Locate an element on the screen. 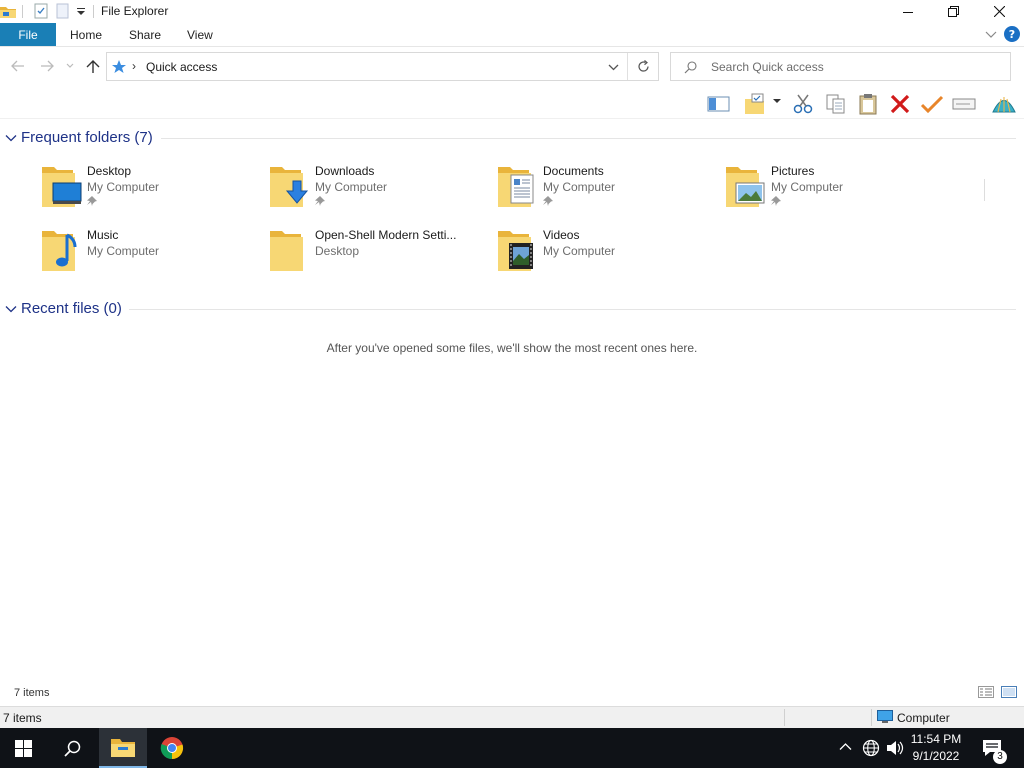  frequent-folders-header: Frequent folders (7) is located at coordinates (79, 137).